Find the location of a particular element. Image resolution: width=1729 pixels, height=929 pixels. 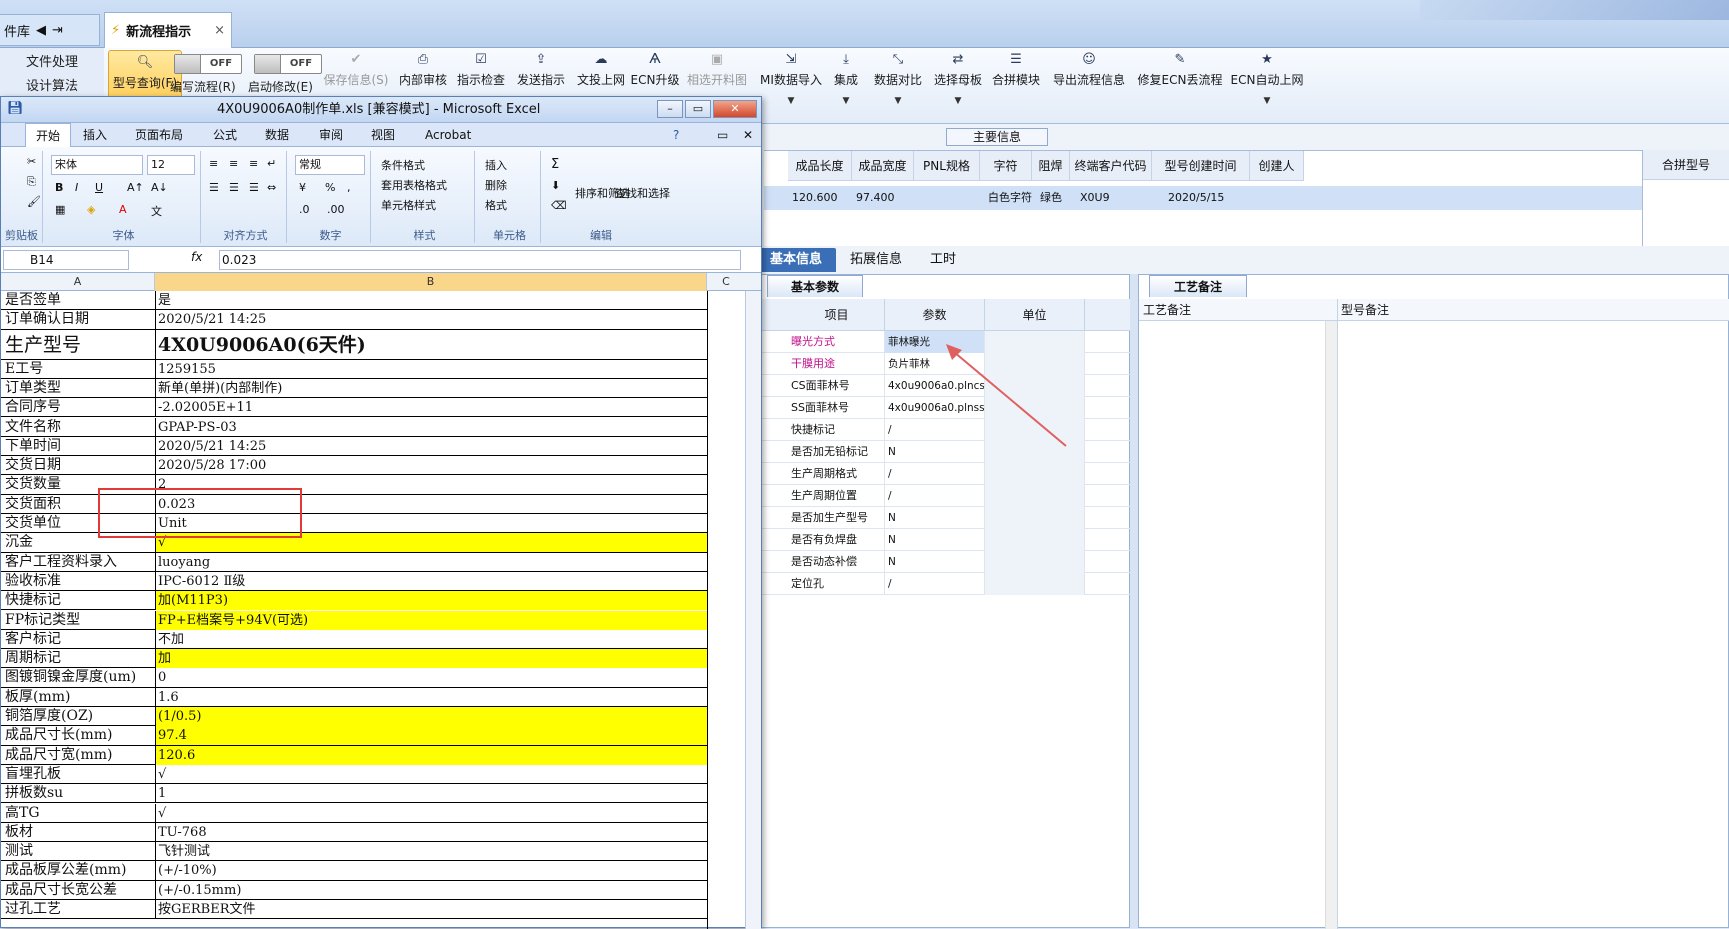

comma-icon: , is located at coordinates (349, 187).